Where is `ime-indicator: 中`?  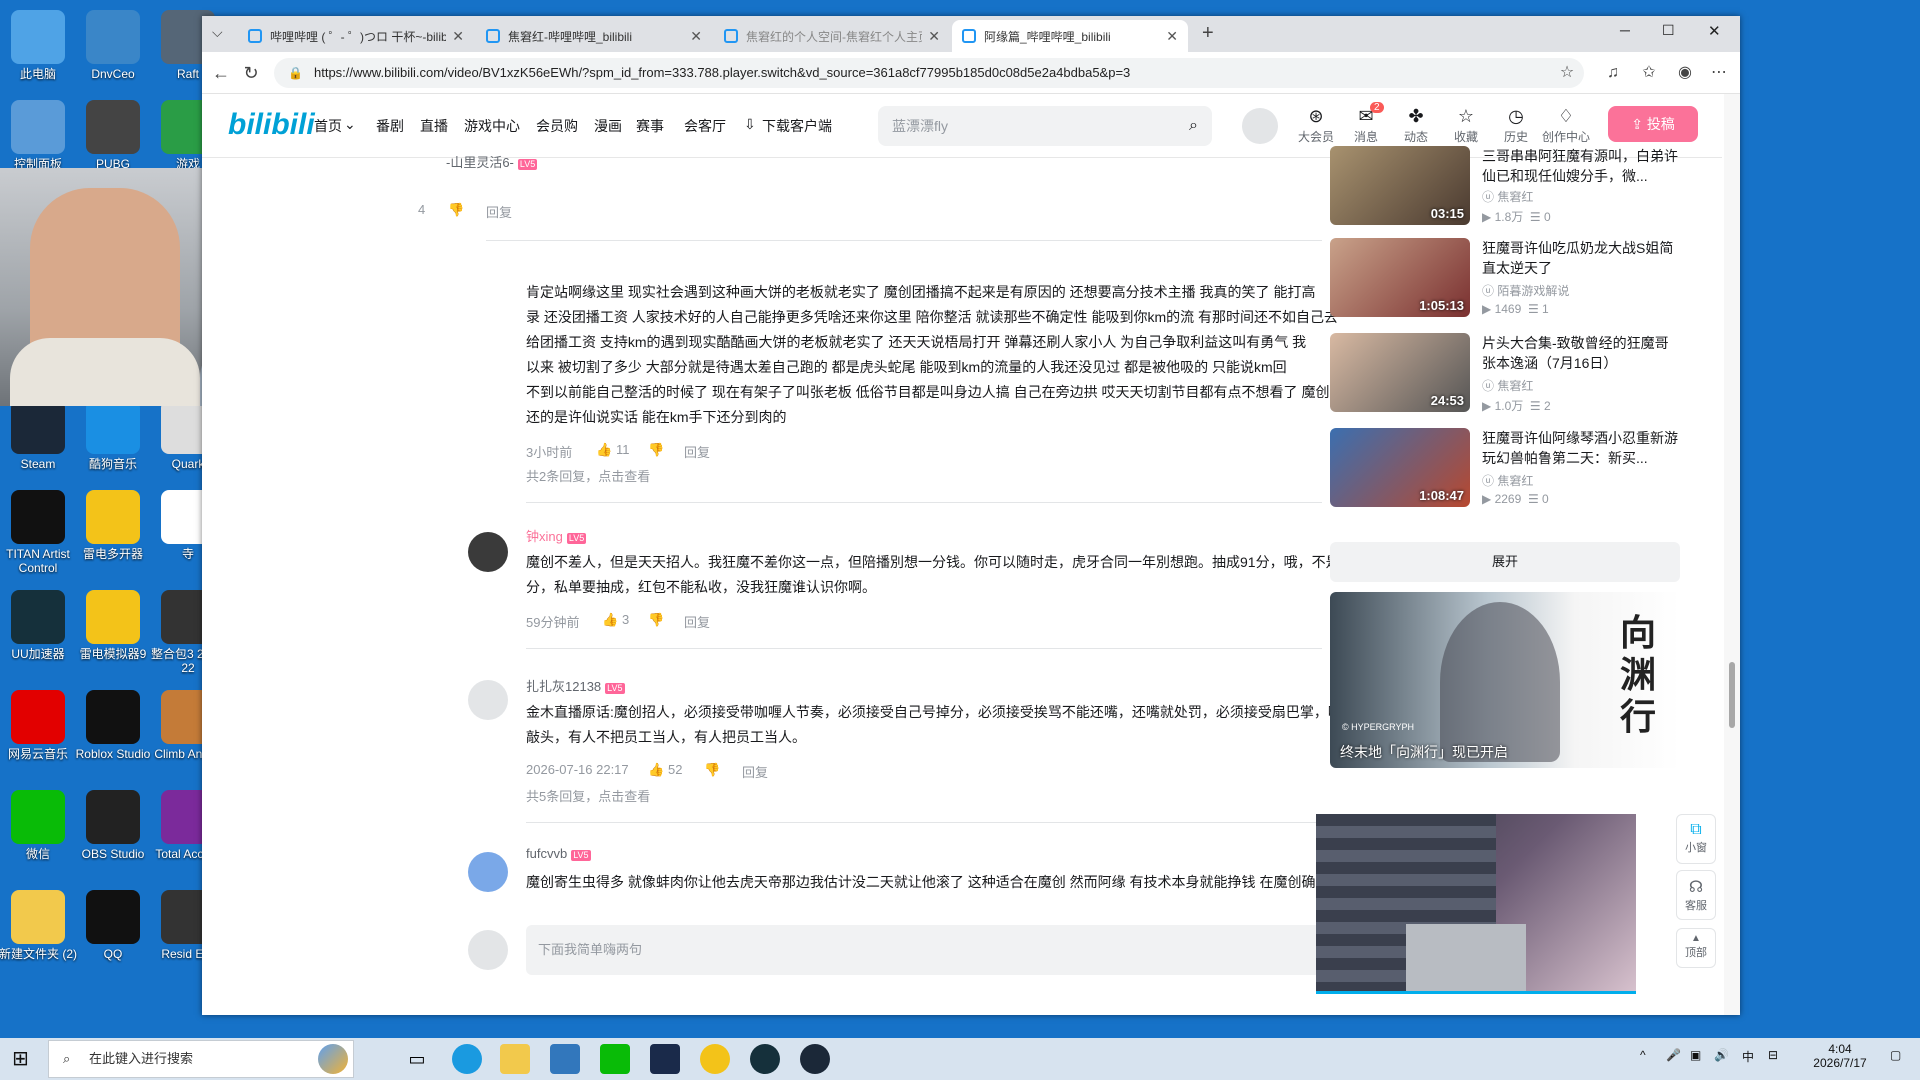 ime-indicator: 中 is located at coordinates (1748, 1056).